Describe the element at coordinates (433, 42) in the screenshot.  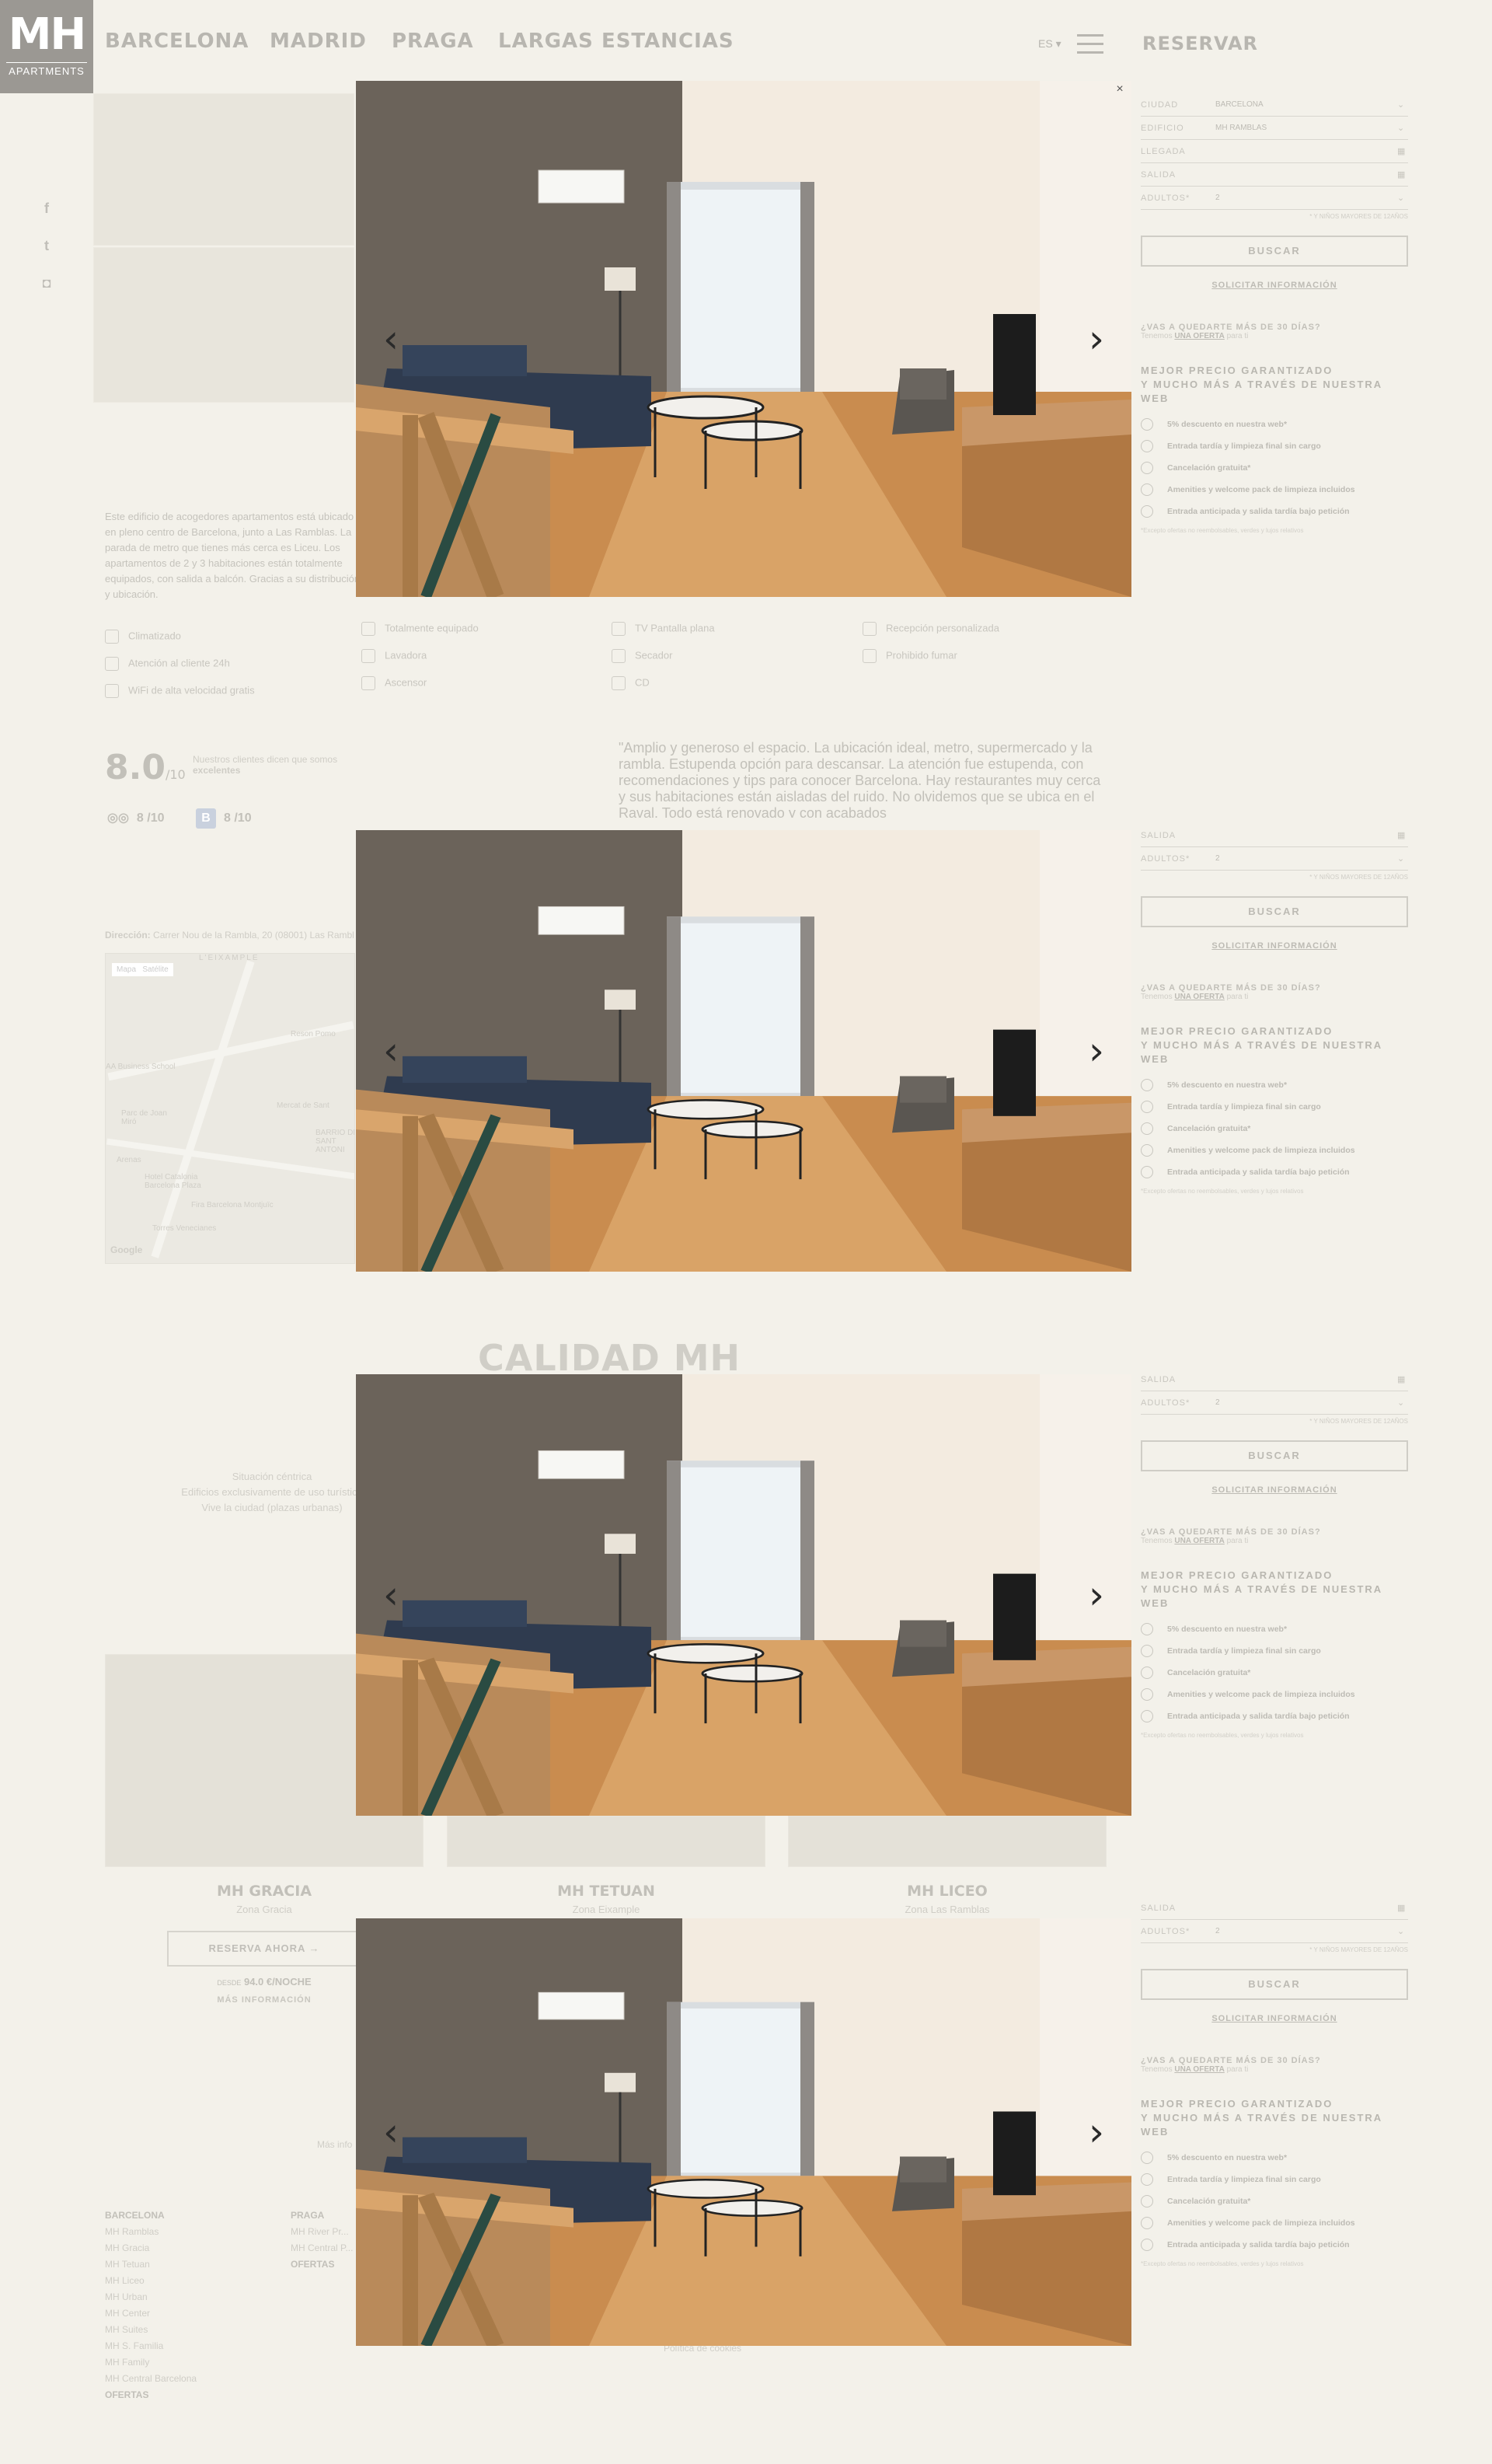
I see `nav-praga: PRAGA` at that location.